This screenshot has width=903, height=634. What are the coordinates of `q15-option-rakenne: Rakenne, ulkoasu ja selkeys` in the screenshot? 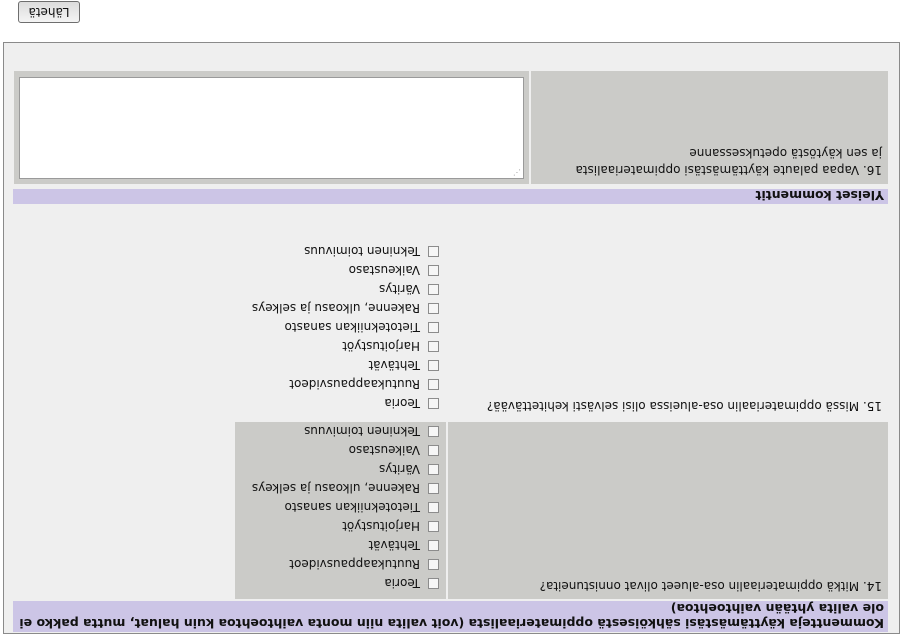 It's located at (345, 308).